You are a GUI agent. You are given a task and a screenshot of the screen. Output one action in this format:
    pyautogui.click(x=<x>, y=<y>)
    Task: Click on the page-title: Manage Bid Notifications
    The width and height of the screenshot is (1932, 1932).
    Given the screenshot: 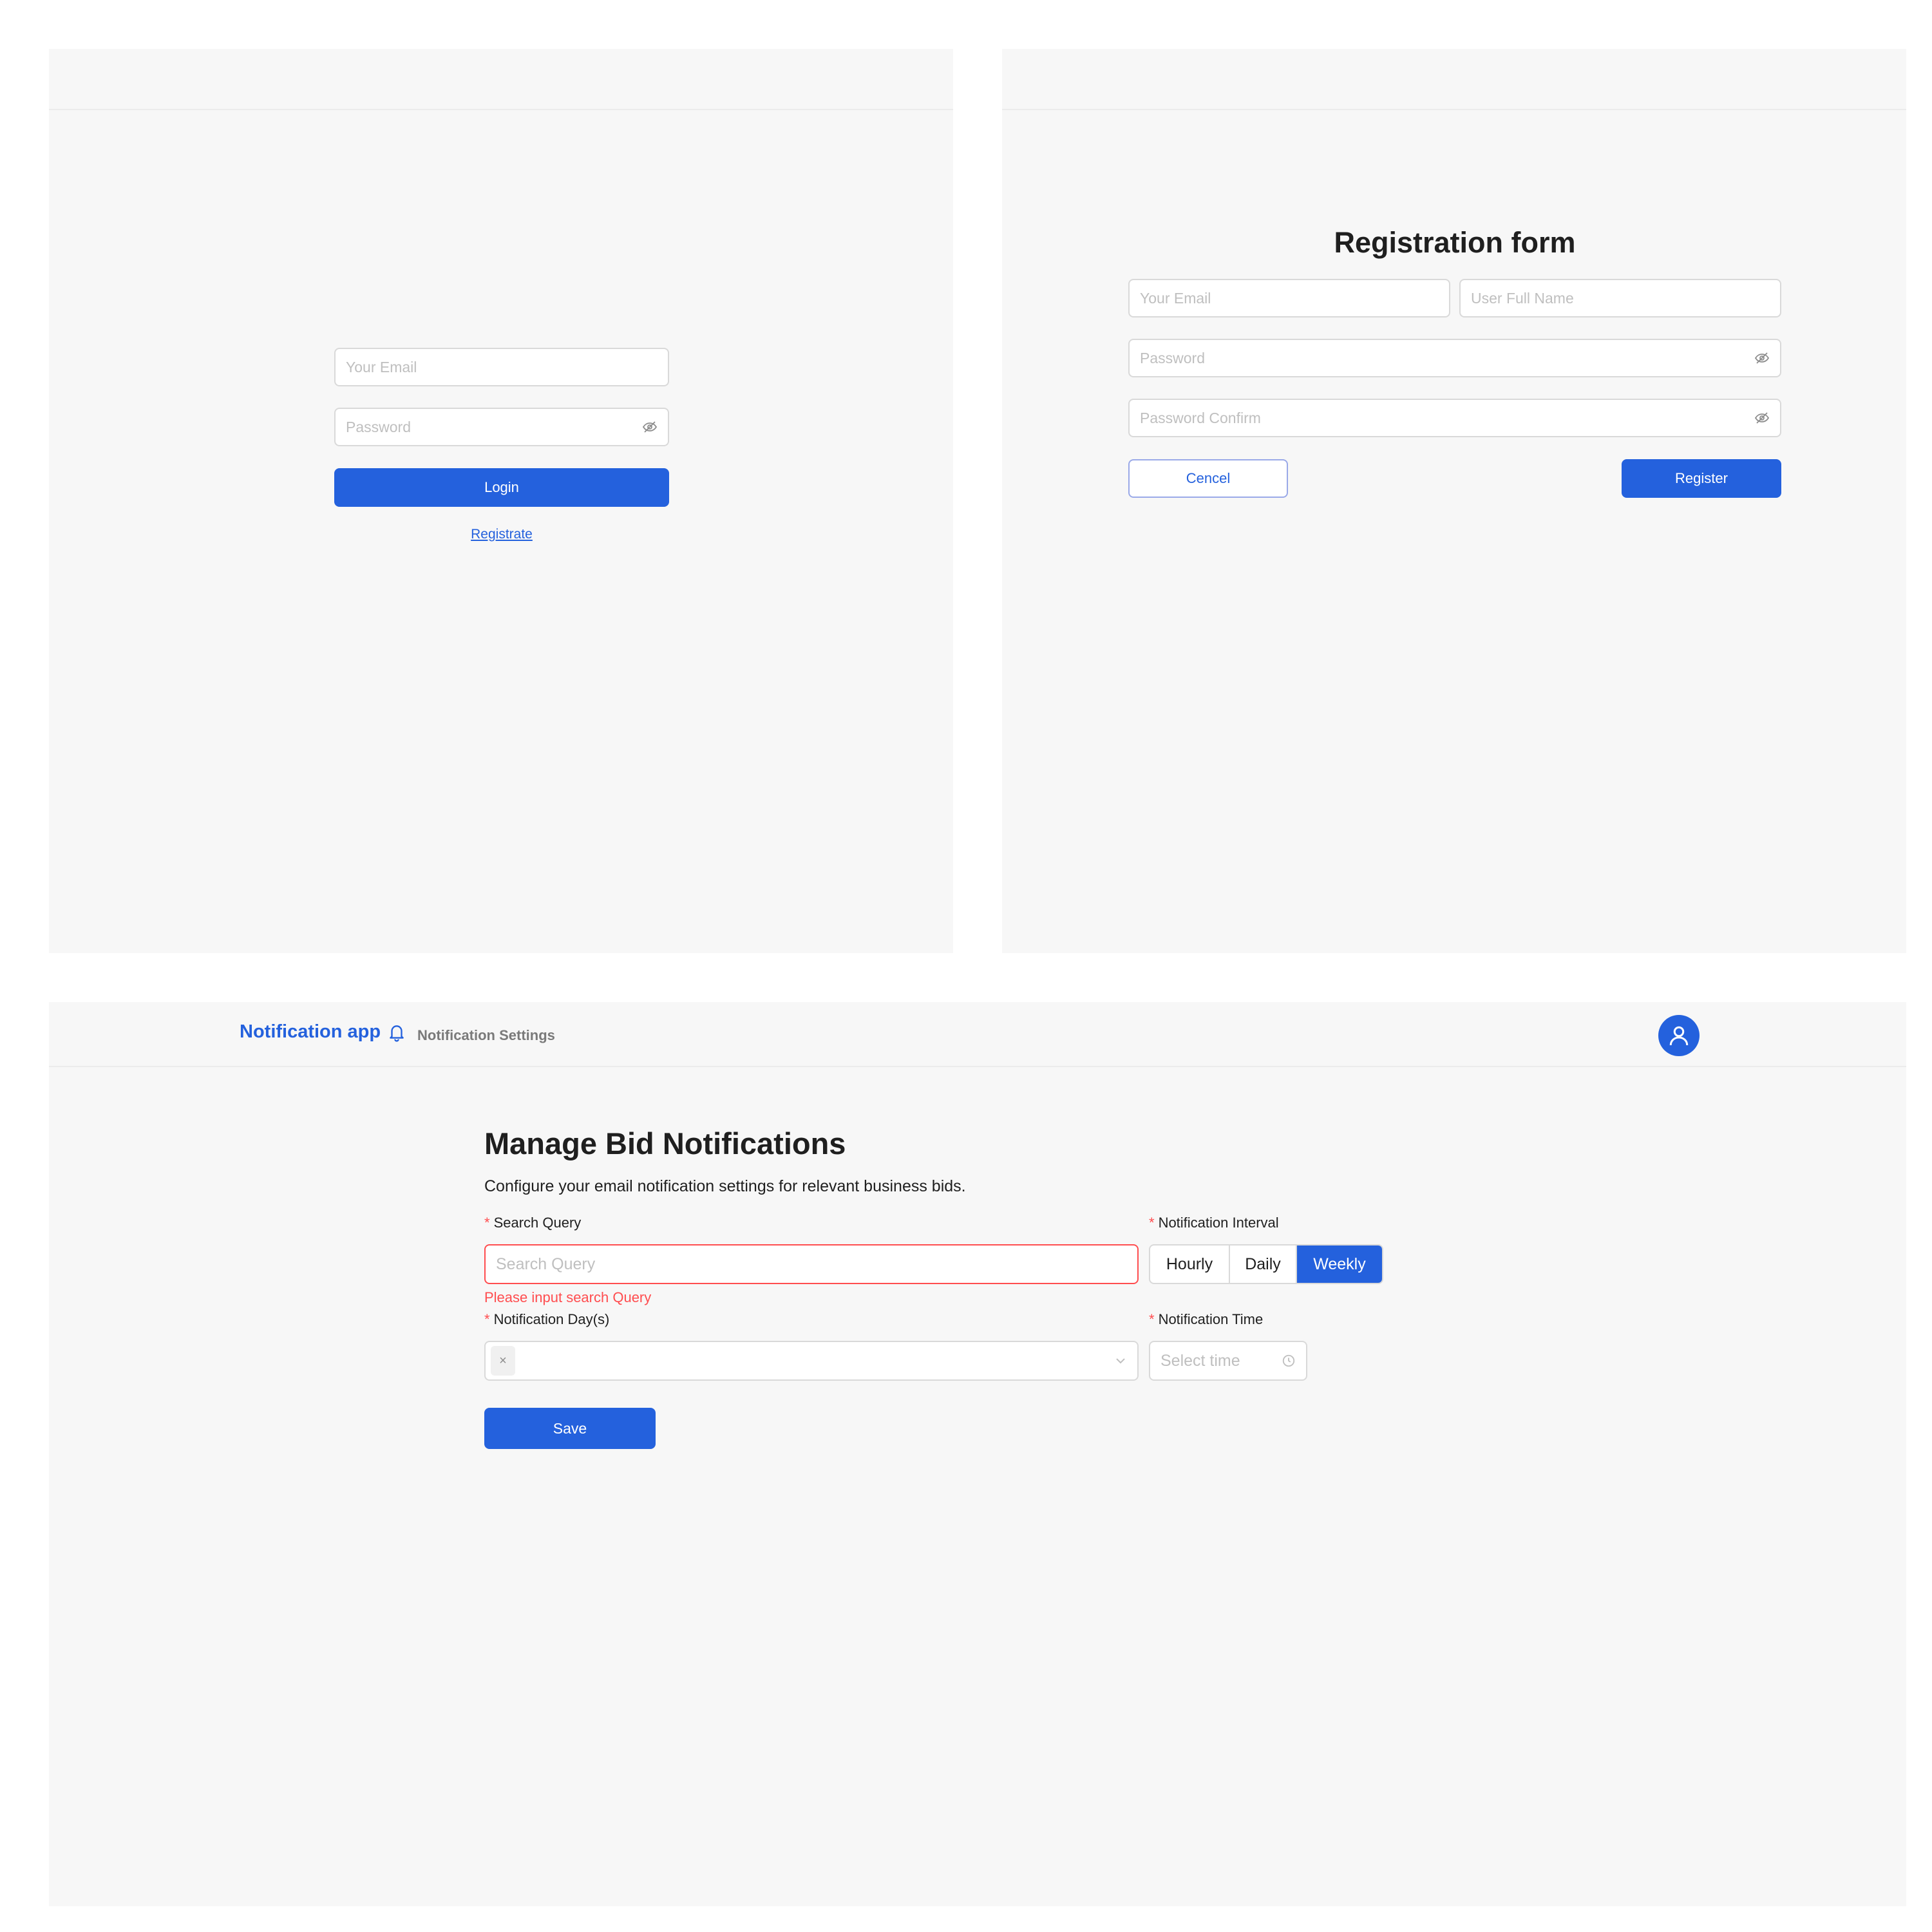 What is the action you would take?
    pyautogui.click(x=665, y=1143)
    